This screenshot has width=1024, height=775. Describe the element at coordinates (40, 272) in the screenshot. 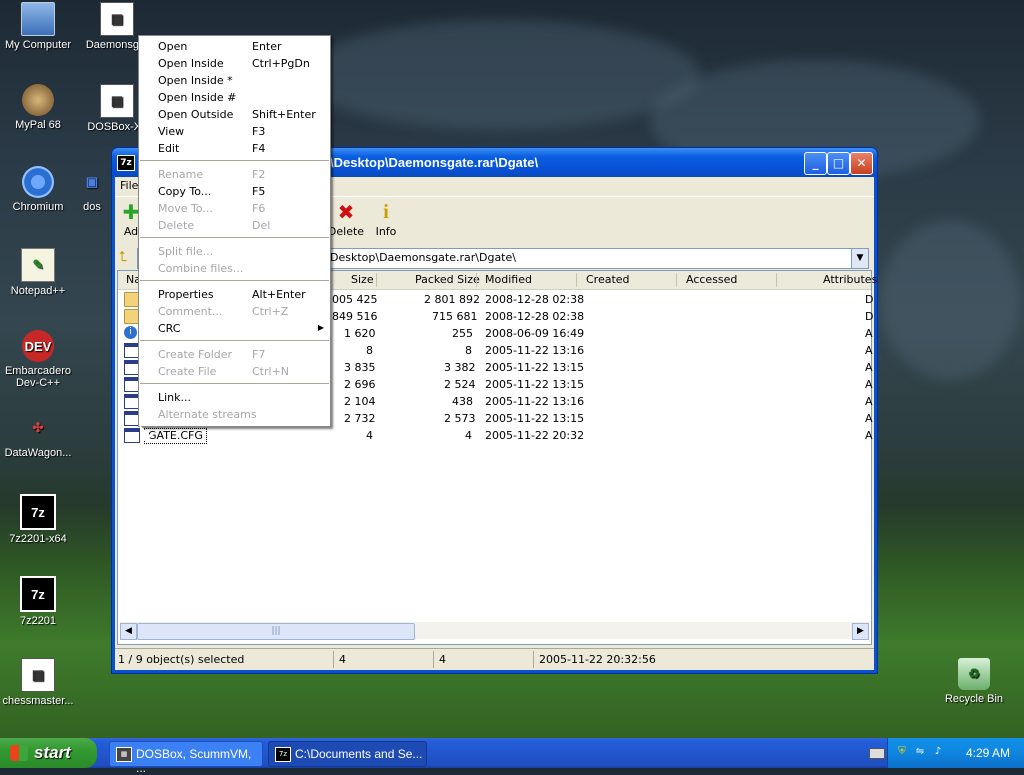

I see `desktop-icon-notepadpp: ✎ Notepad++` at that location.